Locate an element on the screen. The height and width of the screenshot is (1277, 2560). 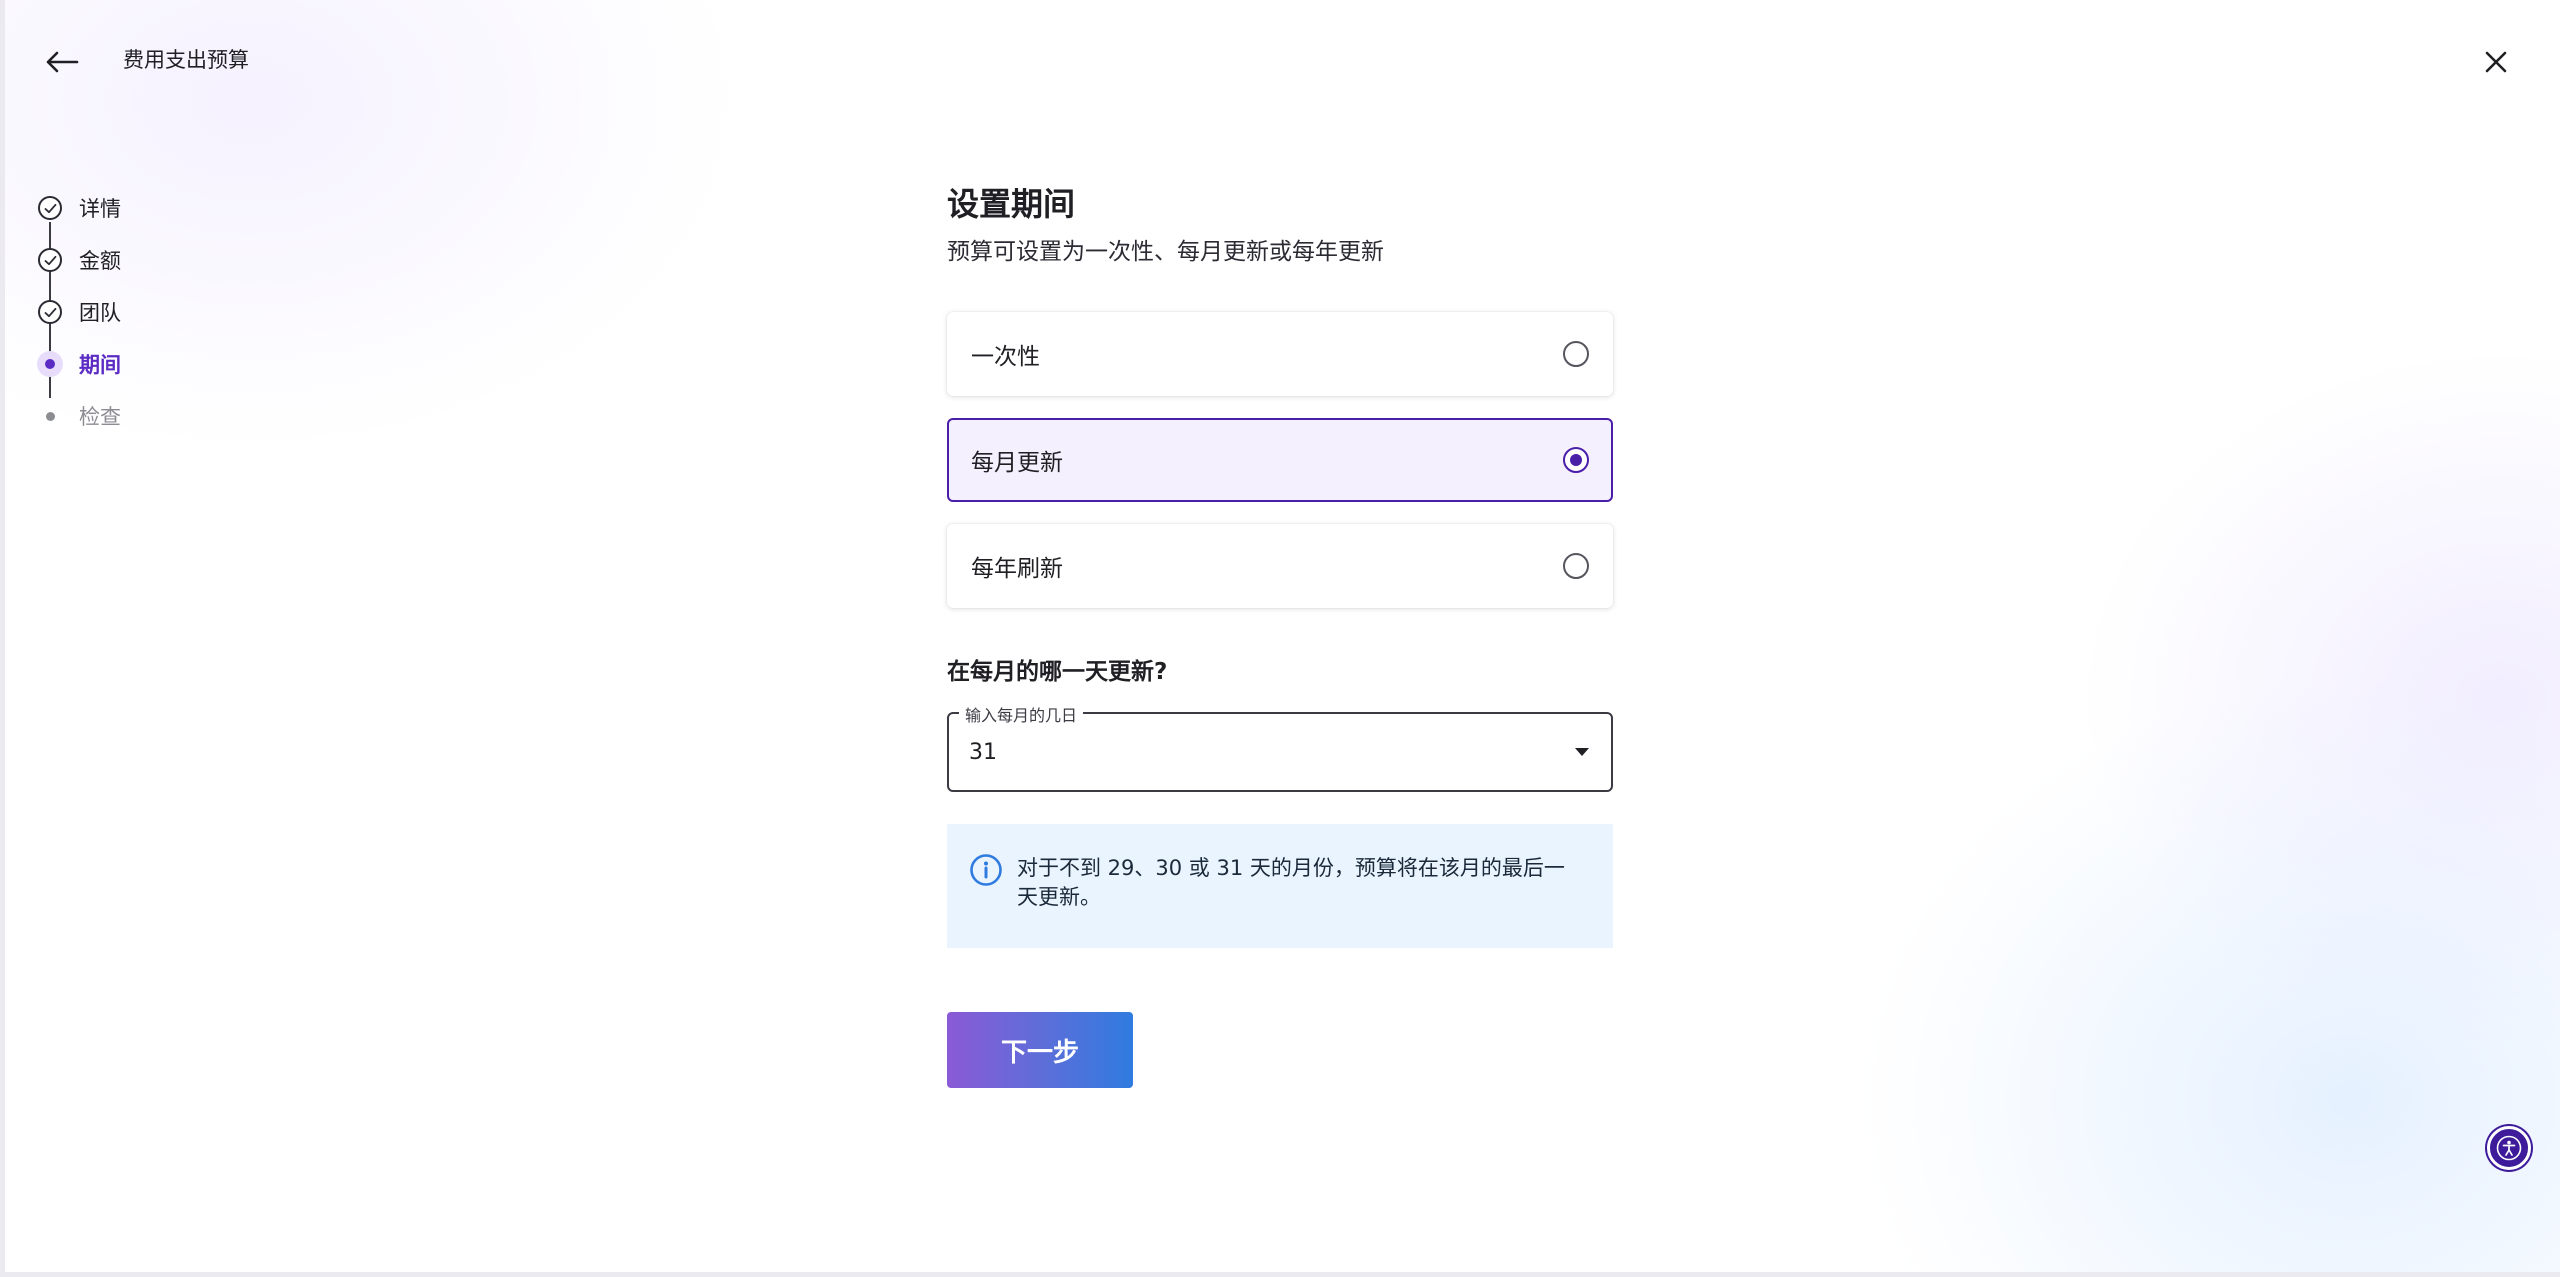
option-label: 每月更新 is located at coordinates (1017, 463).